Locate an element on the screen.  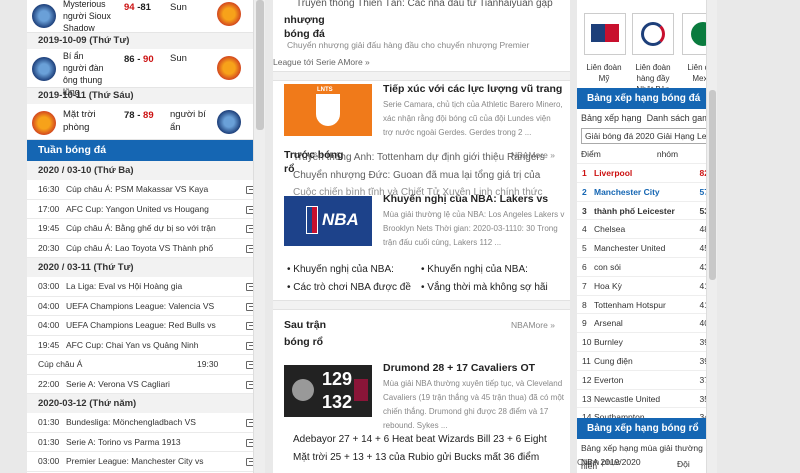
news-link: • Vắng thời mà không sợ hãi is located at coordinates (484, 288).